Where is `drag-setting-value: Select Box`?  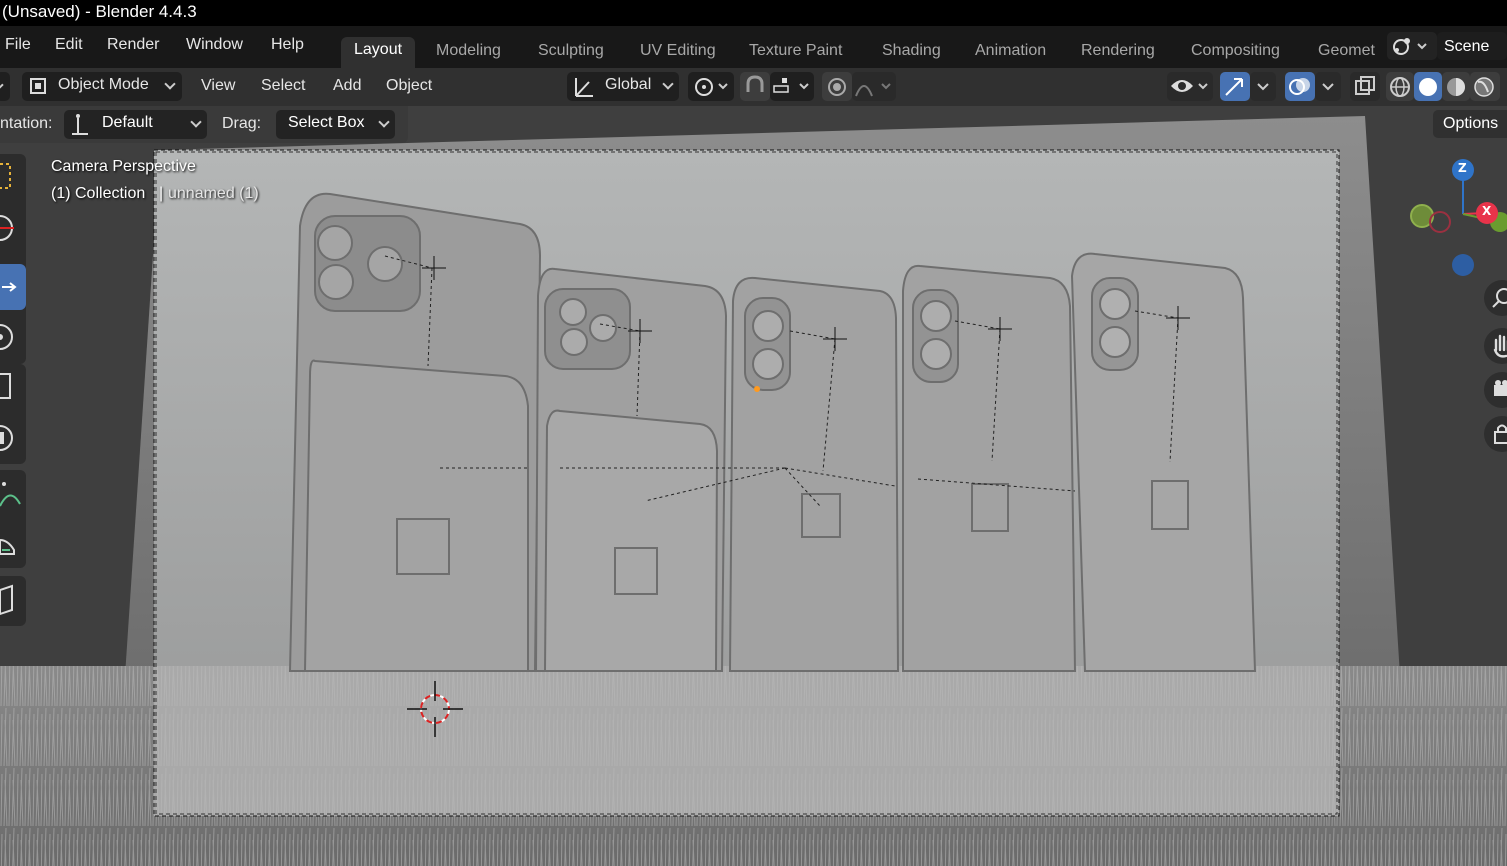
drag-setting-value: Select Box is located at coordinates (326, 122).